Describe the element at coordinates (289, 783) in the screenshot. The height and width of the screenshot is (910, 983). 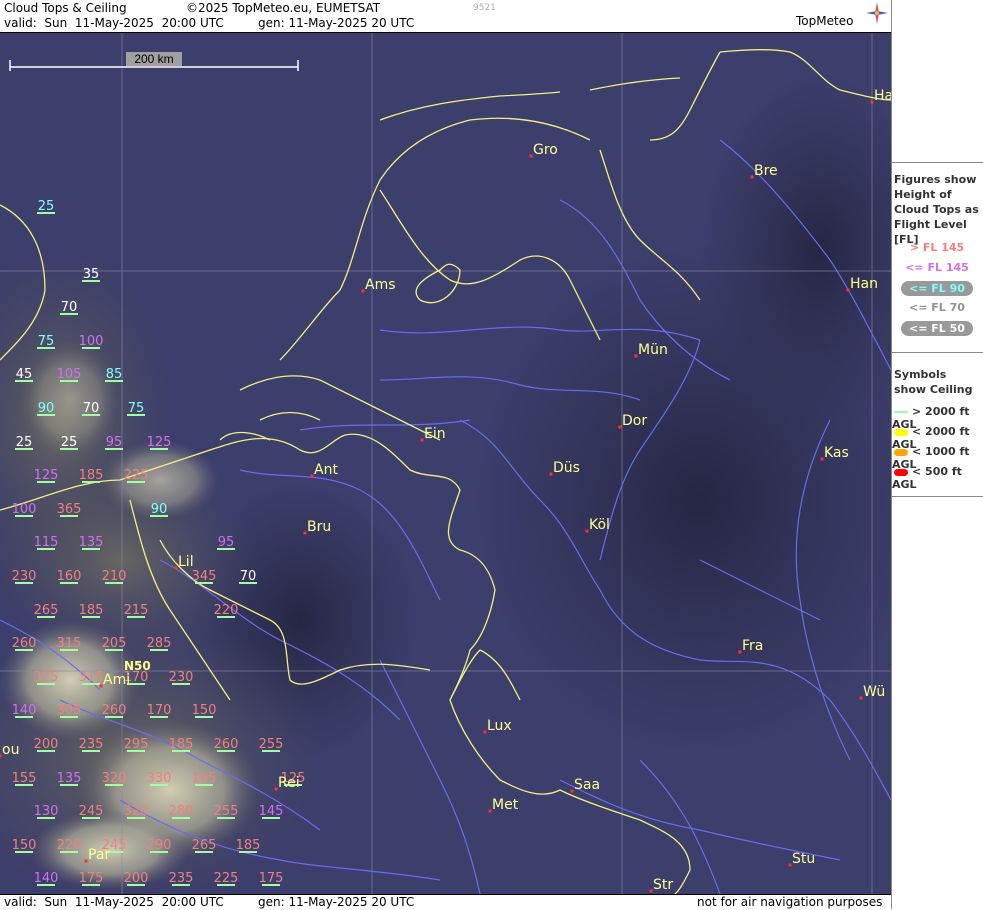
I see `city-label: Rei` at that location.